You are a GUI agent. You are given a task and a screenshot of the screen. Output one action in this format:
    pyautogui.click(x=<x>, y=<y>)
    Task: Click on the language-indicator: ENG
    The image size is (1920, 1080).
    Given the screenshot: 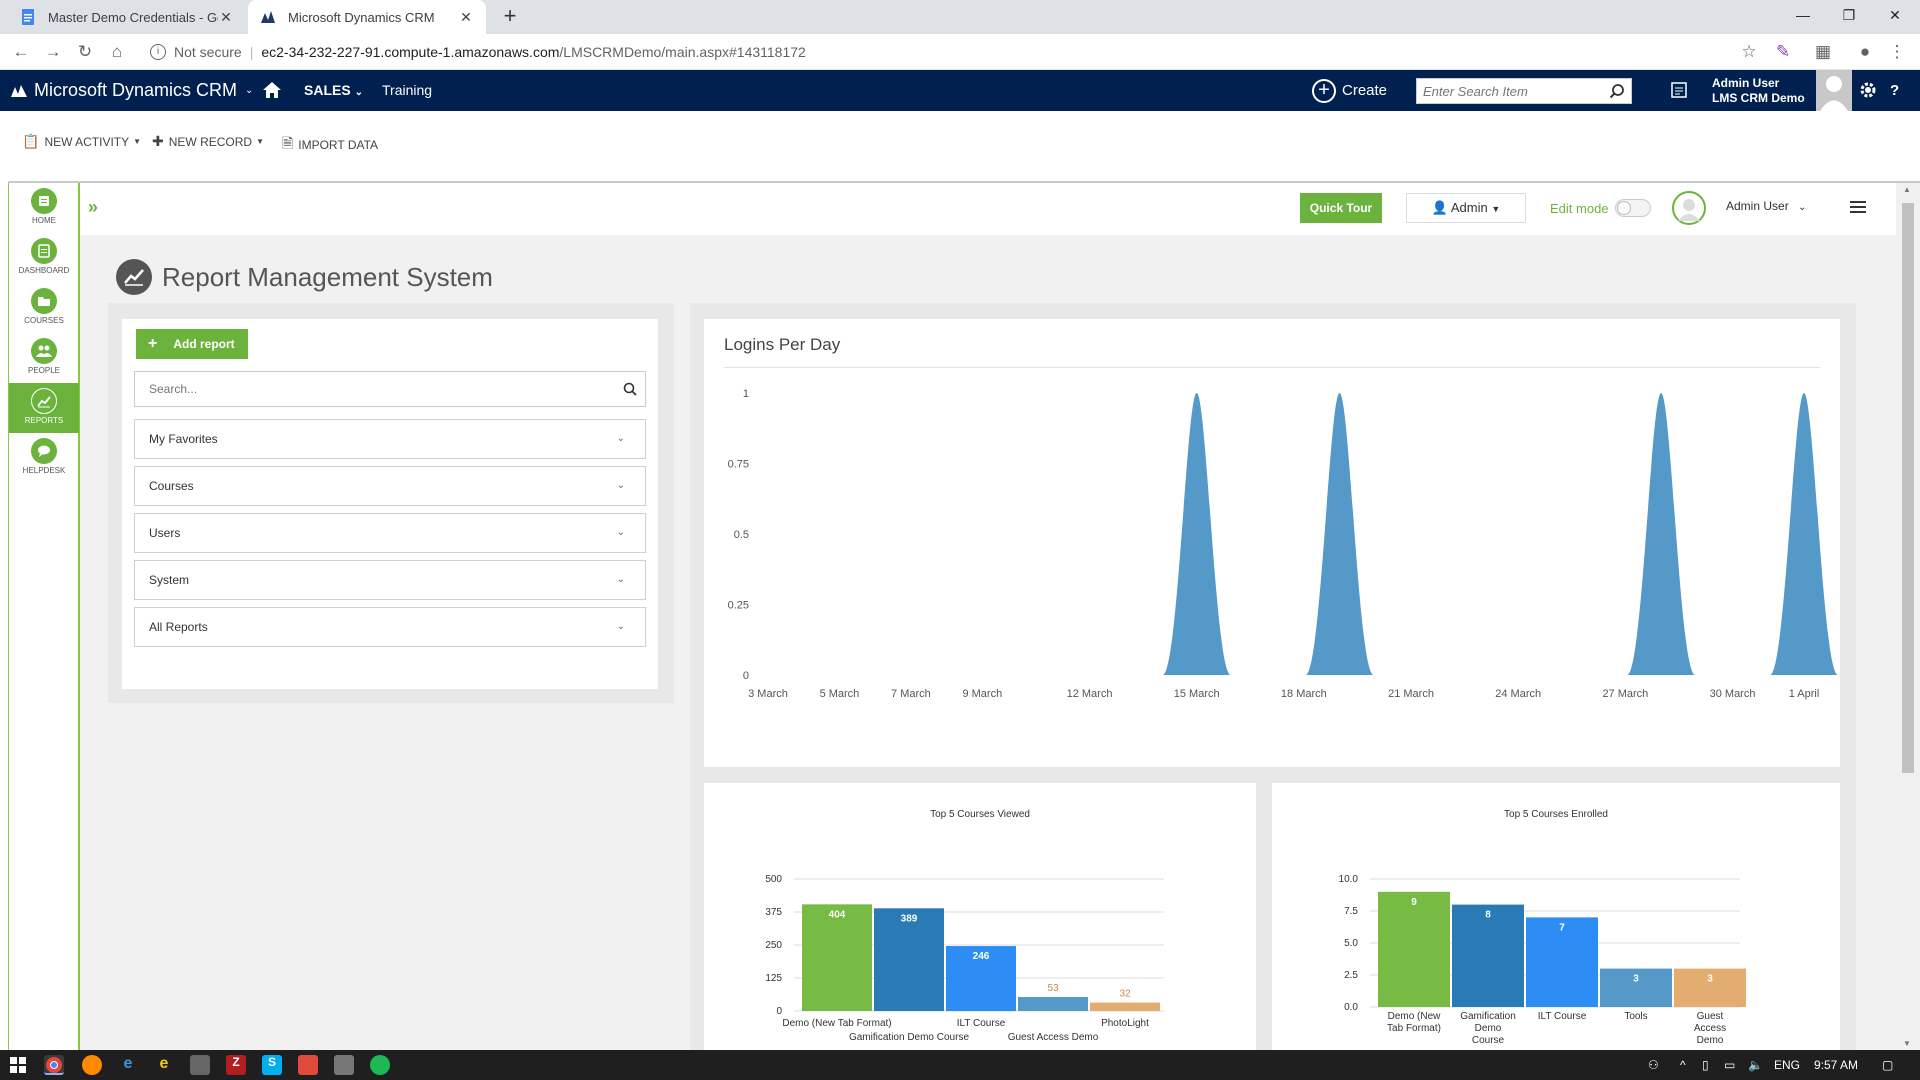 What is the action you would take?
    pyautogui.click(x=1787, y=1065)
    